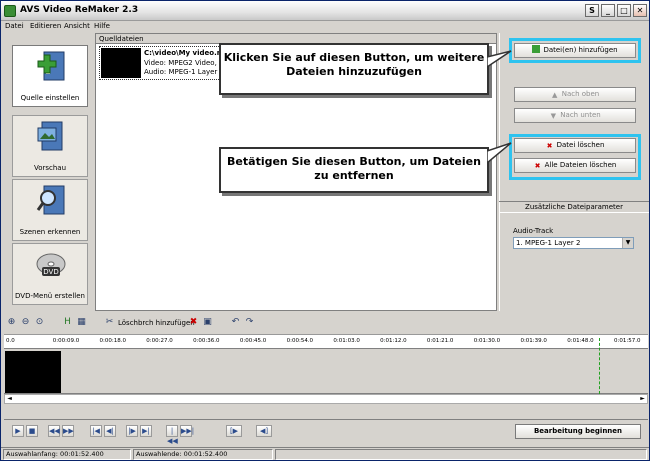 The height and width of the screenshot is (461, 650). What do you see at coordinates (580, 94) in the screenshot?
I see `move-up-label: Nach oben` at bounding box center [580, 94].